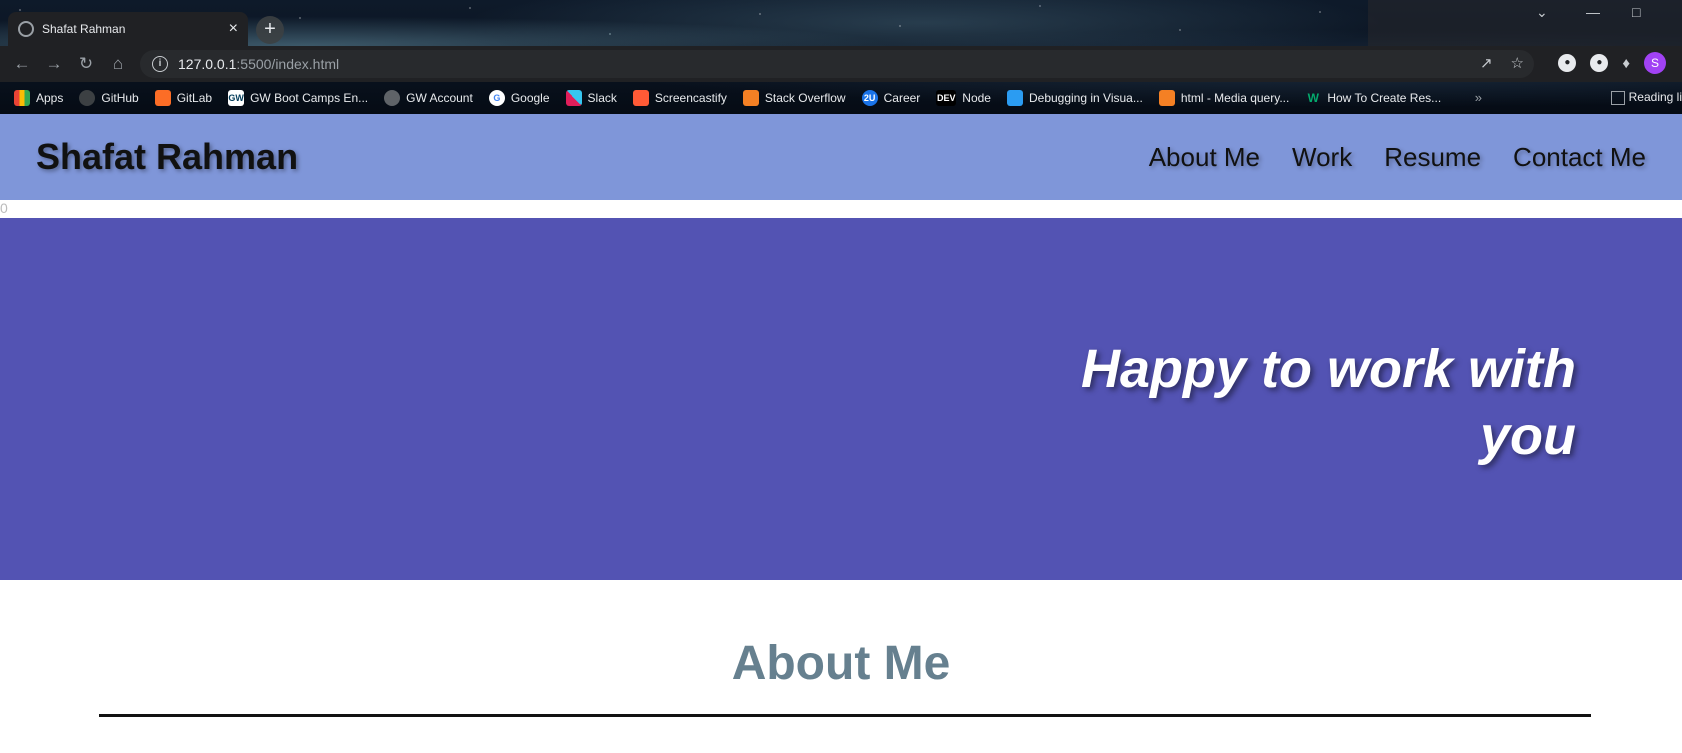 The height and width of the screenshot is (753, 1682). What do you see at coordinates (1517, 63) in the screenshot?
I see `bookmark-star-icon: ☆` at bounding box center [1517, 63].